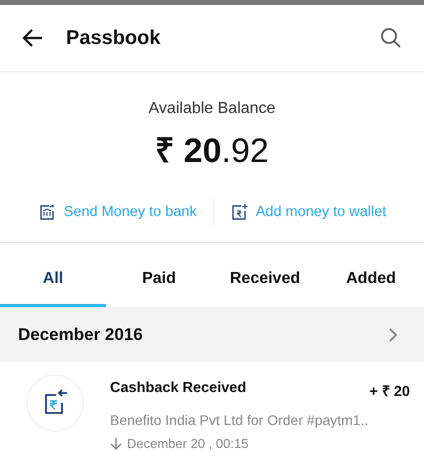  Describe the element at coordinates (33, 38) in the screenshot. I see `back-icon` at that location.